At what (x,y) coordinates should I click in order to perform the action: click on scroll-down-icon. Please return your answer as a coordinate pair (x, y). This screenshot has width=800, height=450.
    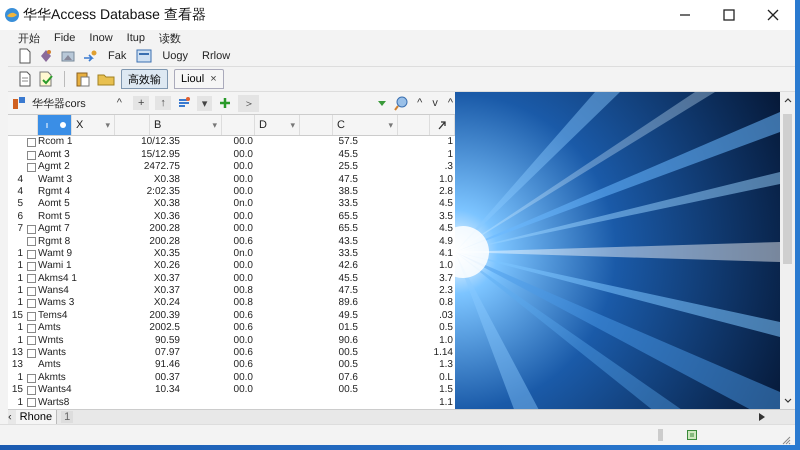
    Looking at the image, I should click on (788, 401).